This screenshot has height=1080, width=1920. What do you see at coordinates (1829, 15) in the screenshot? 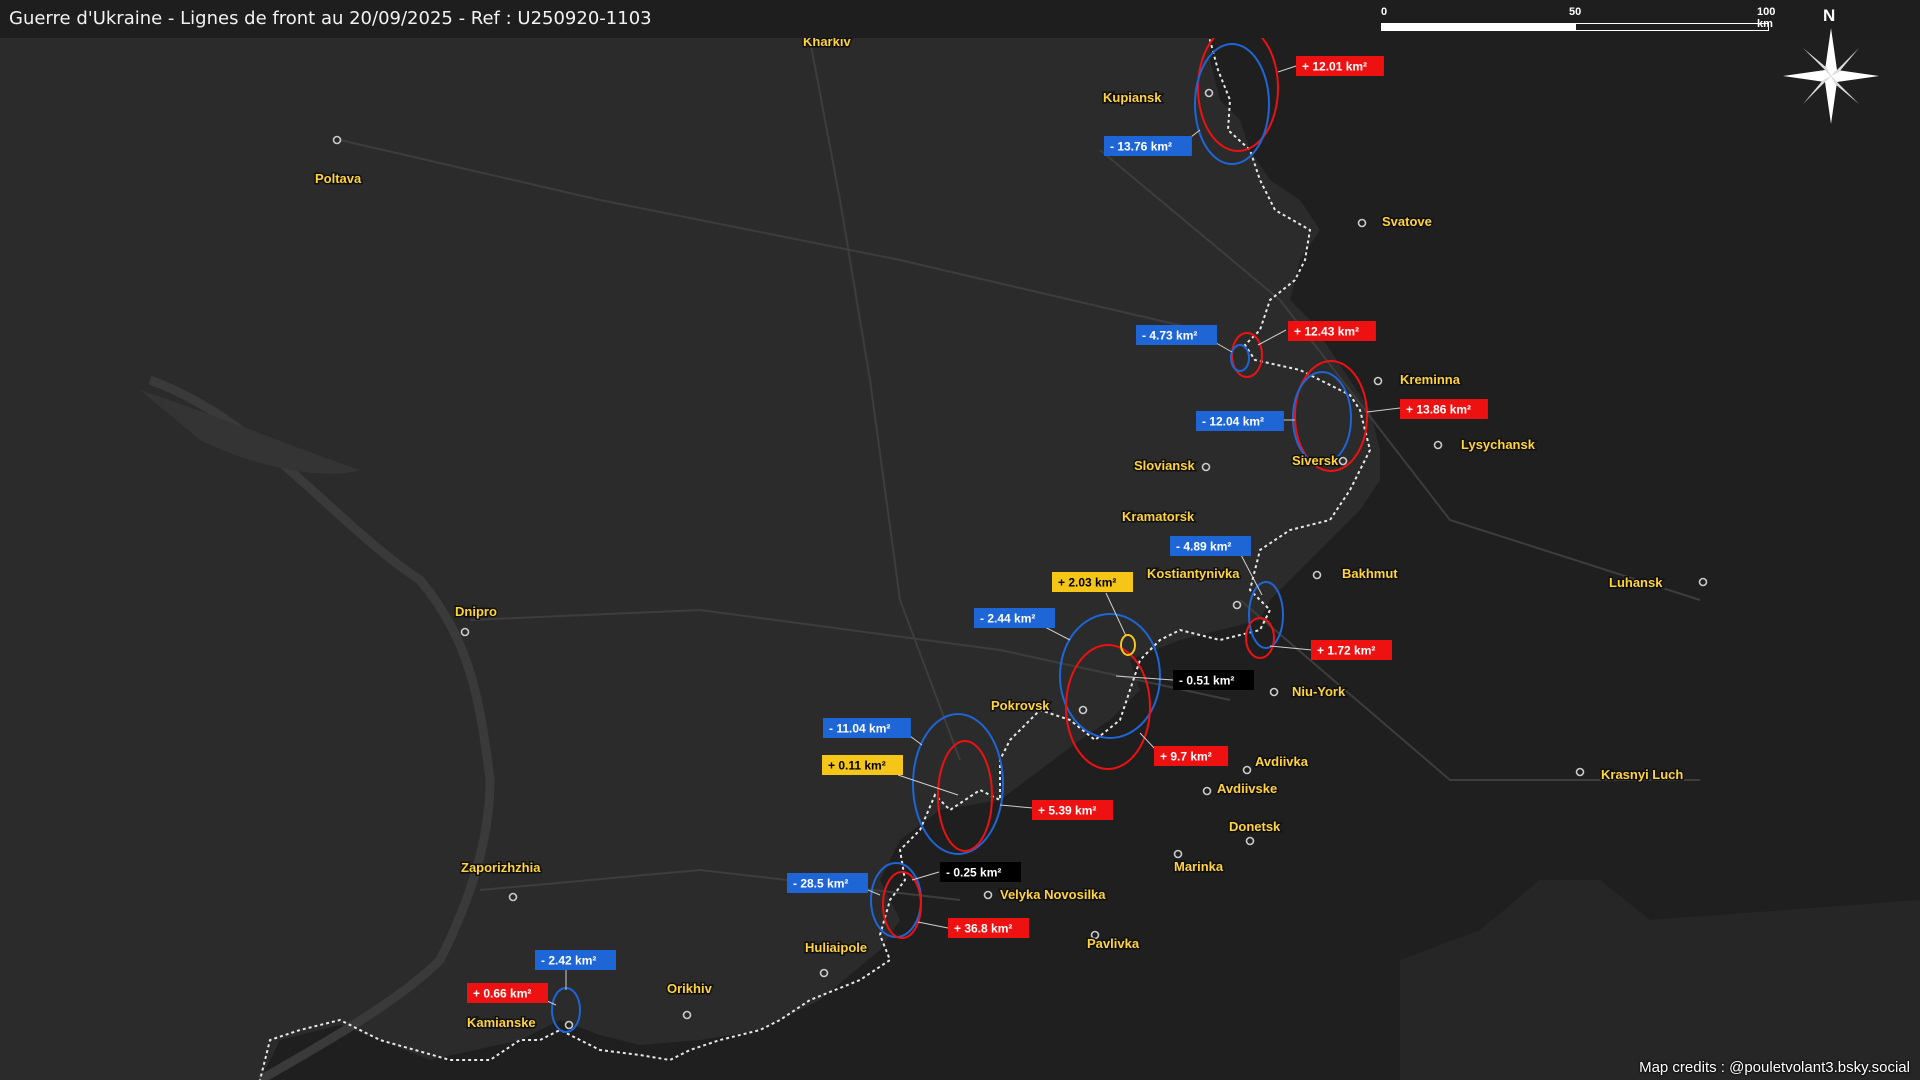
I see `north-letter: N` at bounding box center [1829, 15].